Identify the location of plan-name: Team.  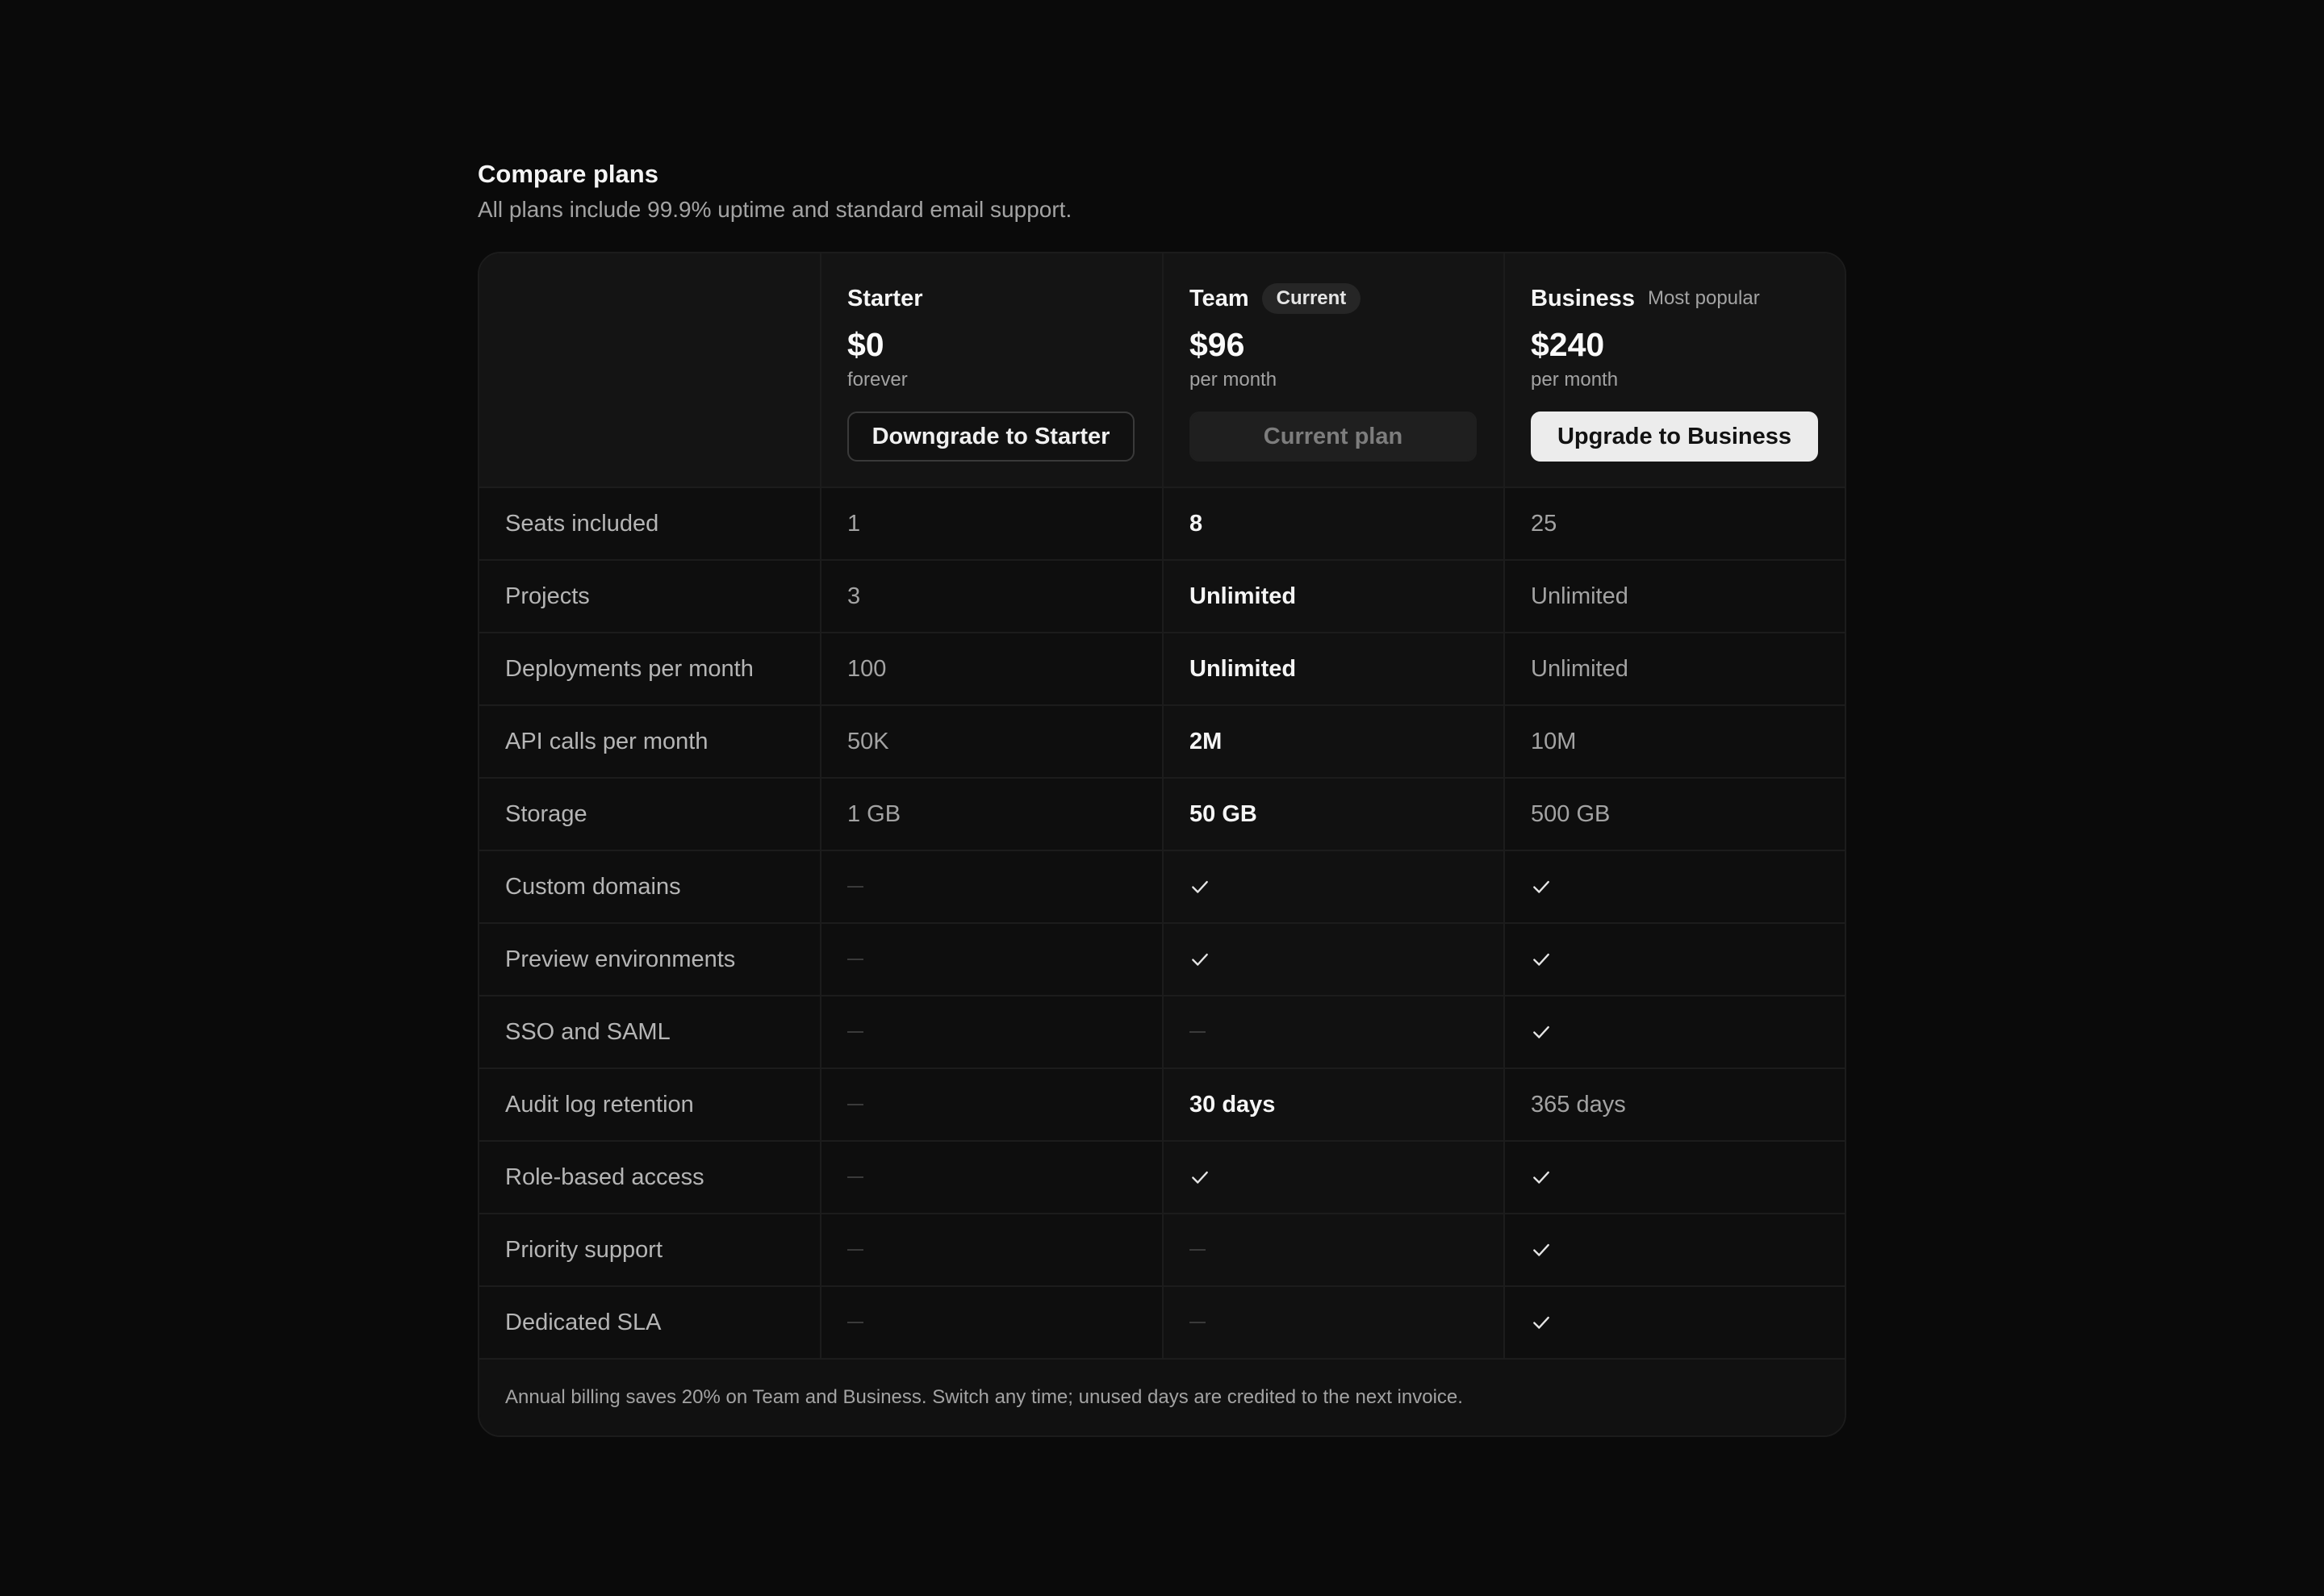
(1219, 298).